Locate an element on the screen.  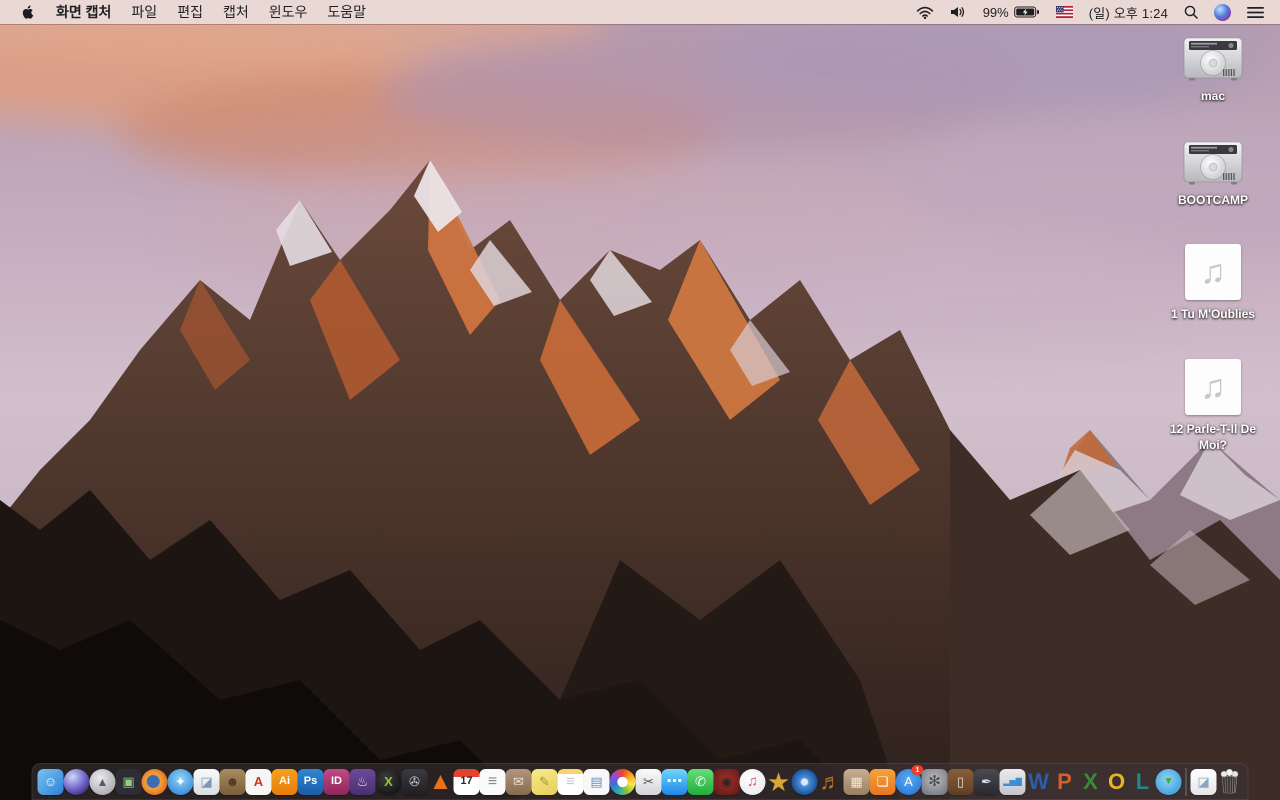
dock-item-system-preferences: ✻ is located at coordinates (934, 781).